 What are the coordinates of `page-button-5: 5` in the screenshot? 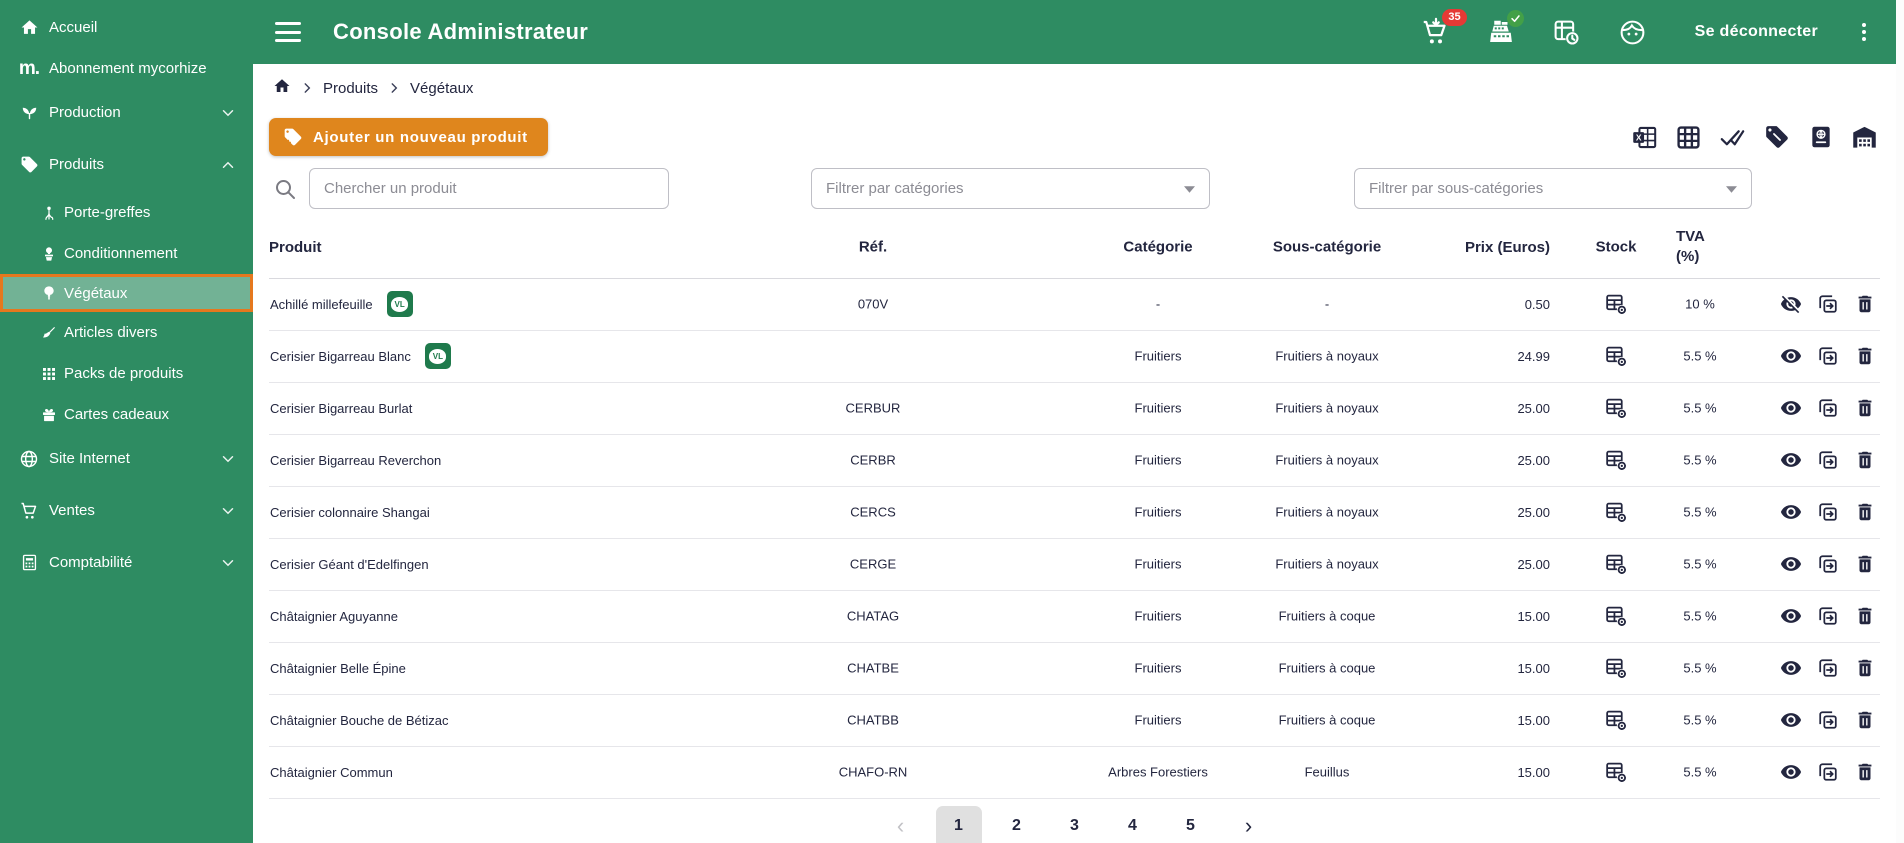 It's located at (1191, 824).